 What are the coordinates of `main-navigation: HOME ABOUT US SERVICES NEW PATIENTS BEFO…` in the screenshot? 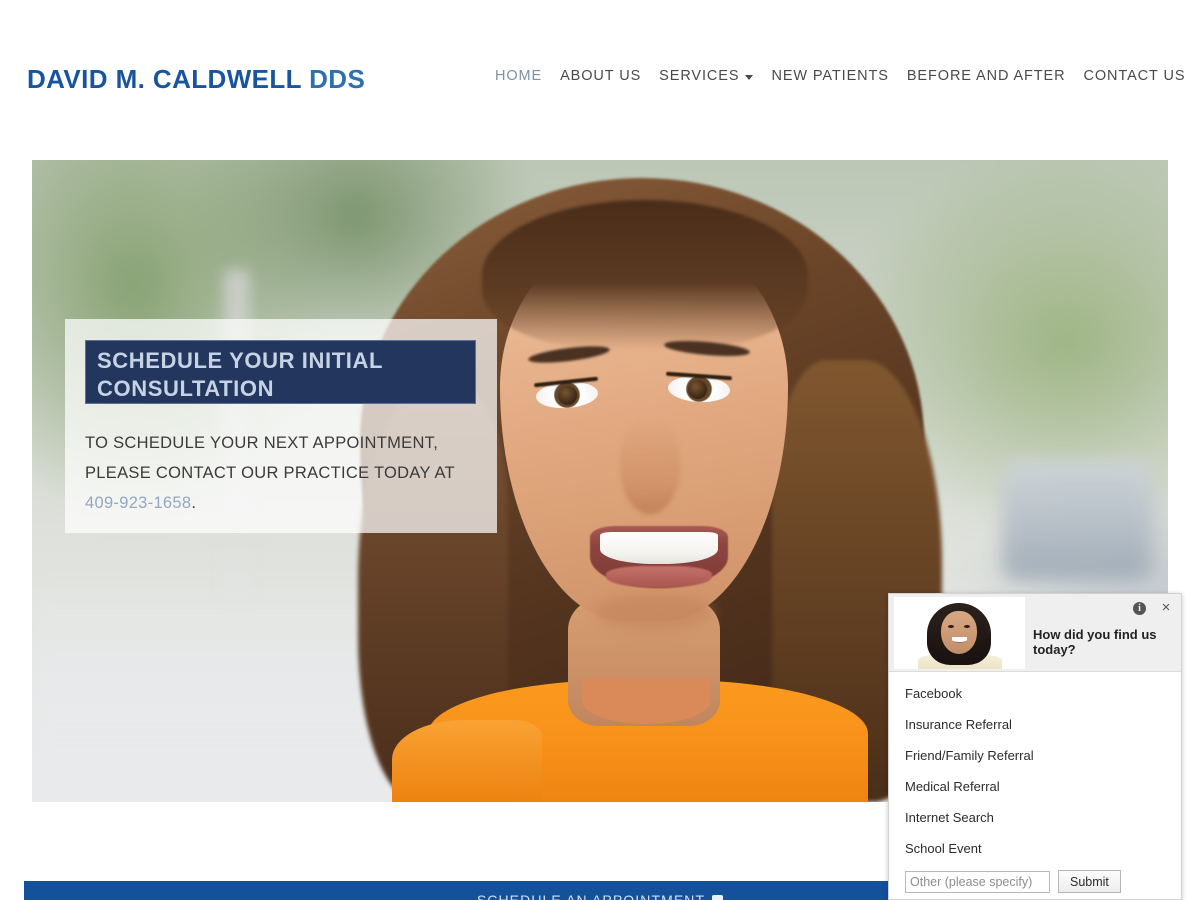 It's located at (840, 76).